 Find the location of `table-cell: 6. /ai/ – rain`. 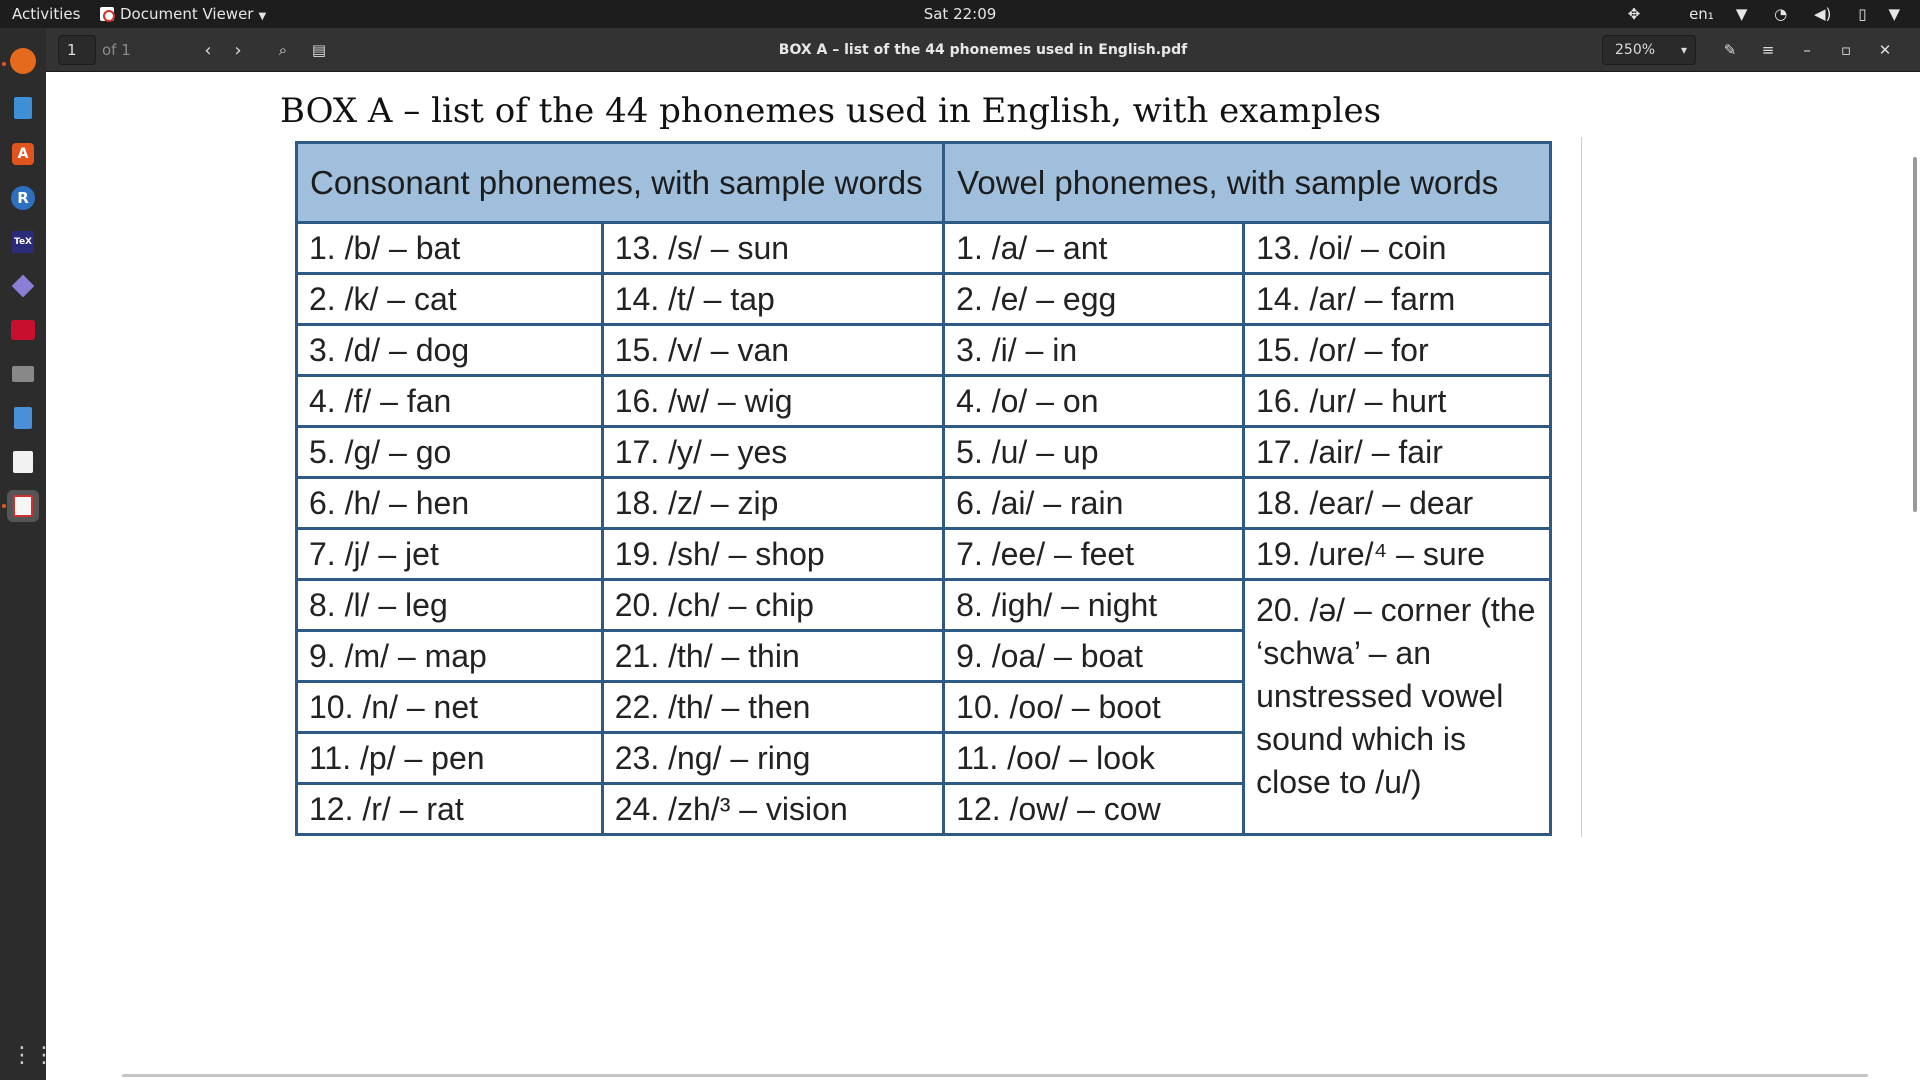

table-cell: 6. /ai/ – rain is located at coordinates (1094, 503).